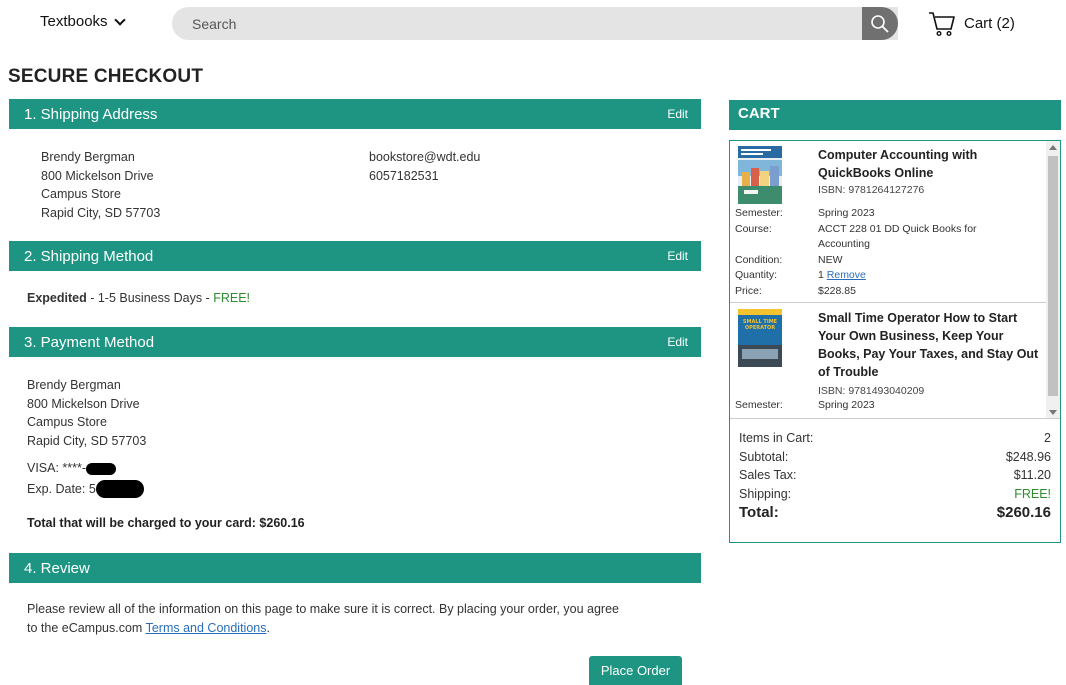  What do you see at coordinates (837, 290) in the screenshot?
I see `price-value: $228.85` at bounding box center [837, 290].